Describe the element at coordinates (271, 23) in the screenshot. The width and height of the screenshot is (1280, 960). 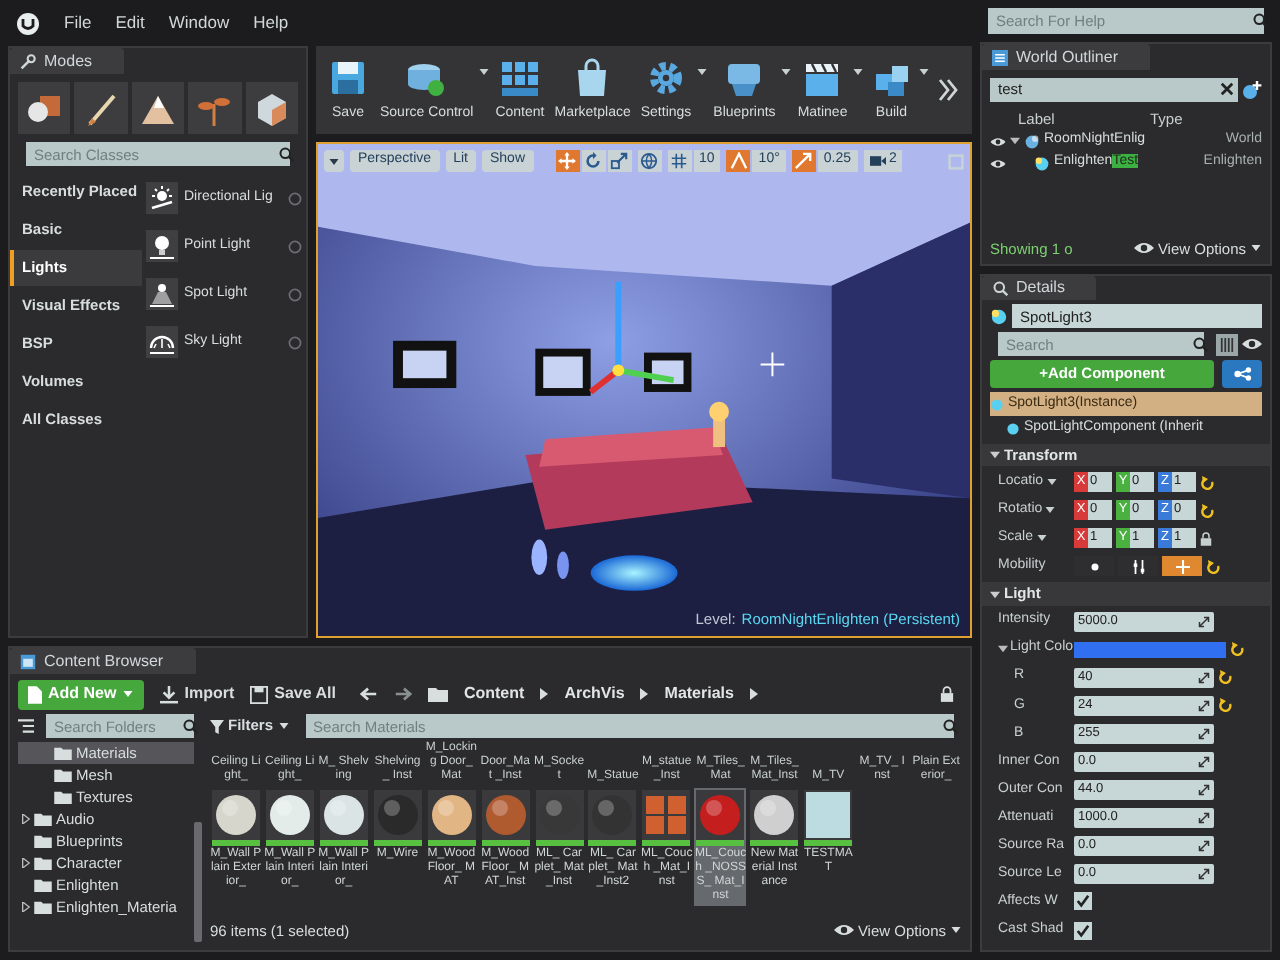
I see `menu-item: Help` at that location.